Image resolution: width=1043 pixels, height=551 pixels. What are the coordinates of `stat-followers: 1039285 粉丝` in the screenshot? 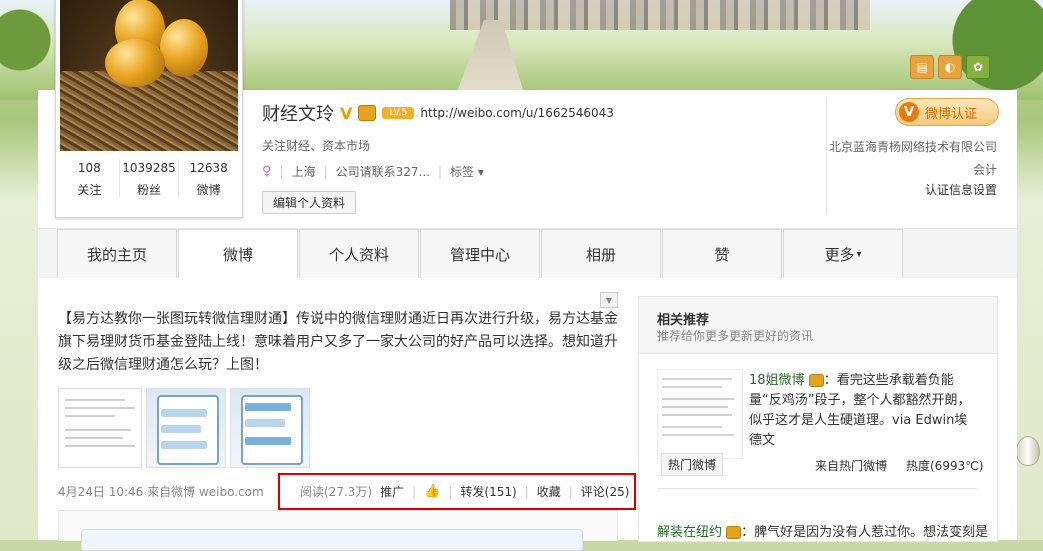 It's located at (150, 178).